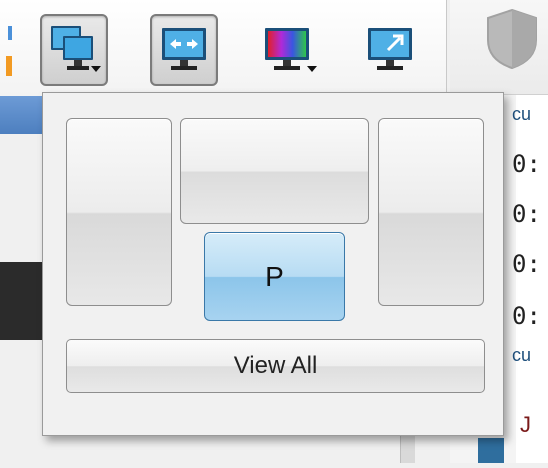 This screenshot has height=468, width=548. What do you see at coordinates (274, 171) in the screenshot?
I see `top-display-tile` at bounding box center [274, 171].